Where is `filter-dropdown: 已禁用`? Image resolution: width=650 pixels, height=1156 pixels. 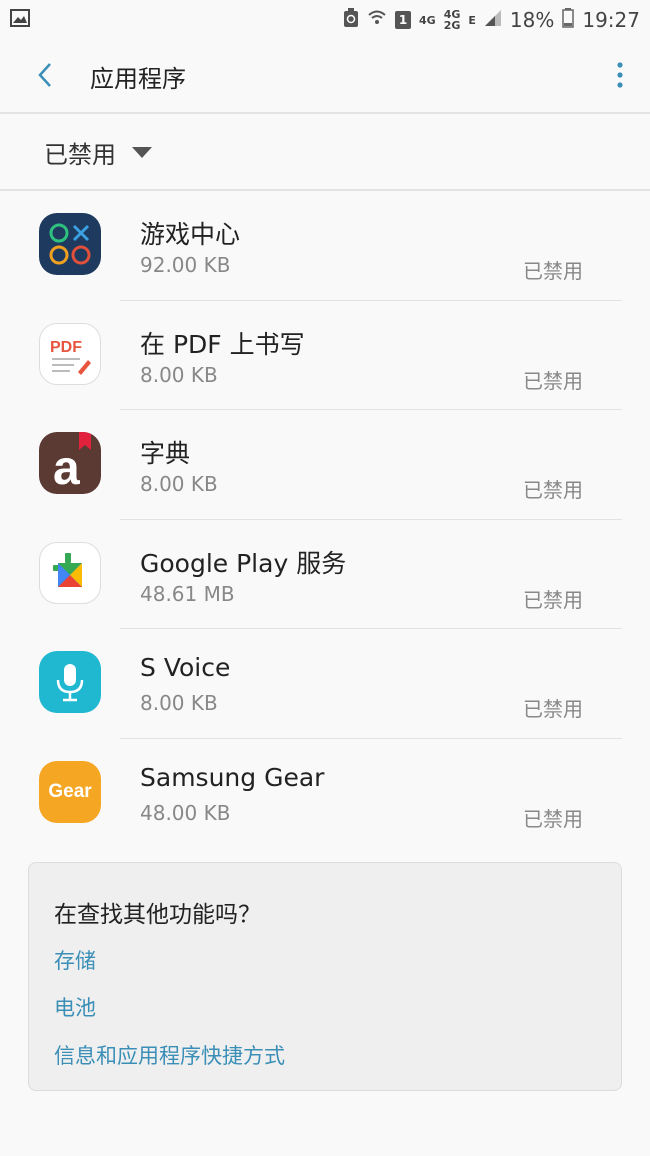
filter-dropdown: 已禁用 is located at coordinates (325, 152).